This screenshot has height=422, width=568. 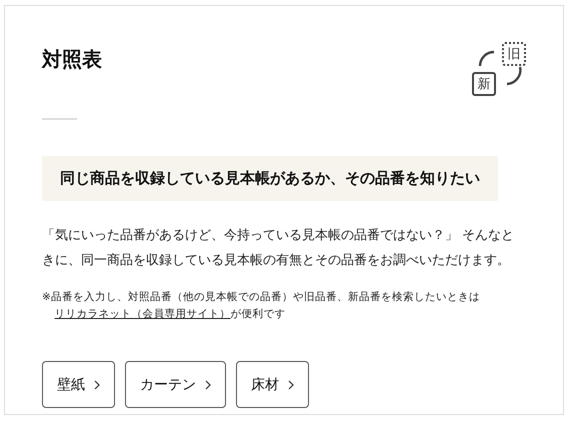 I want to click on old-label: 旧, so click(x=514, y=54).